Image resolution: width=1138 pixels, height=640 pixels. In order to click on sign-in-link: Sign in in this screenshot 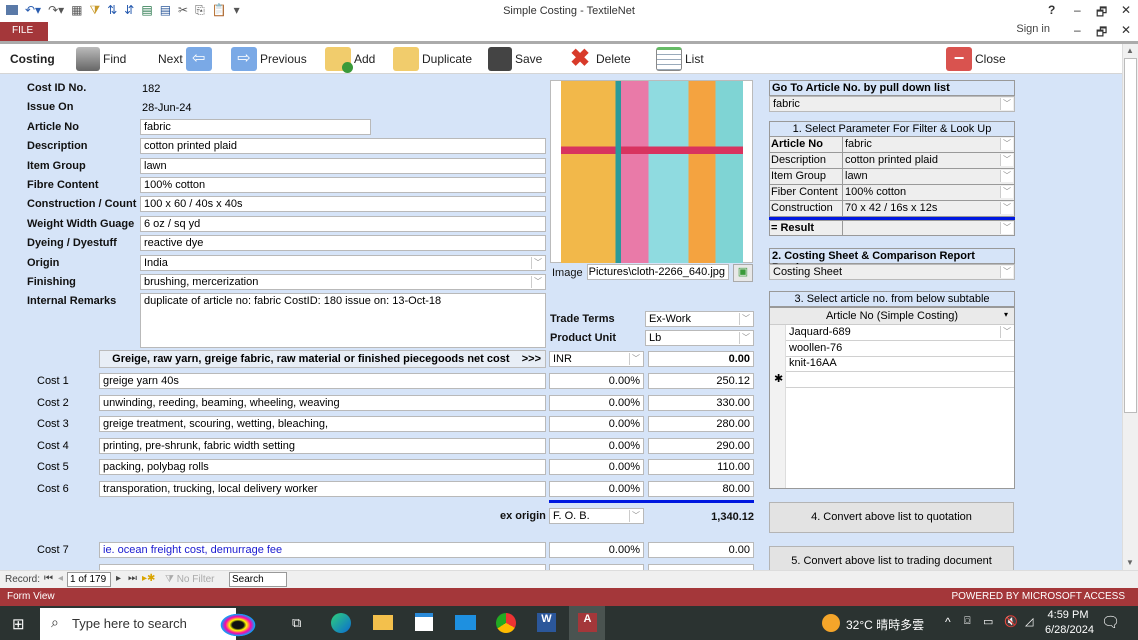, I will do `click(1033, 29)`.